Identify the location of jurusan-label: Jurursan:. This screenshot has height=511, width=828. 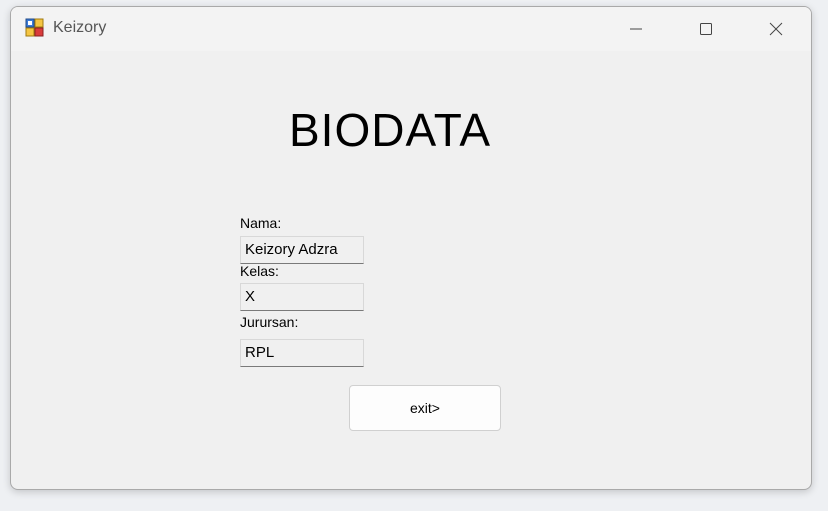
(269, 322).